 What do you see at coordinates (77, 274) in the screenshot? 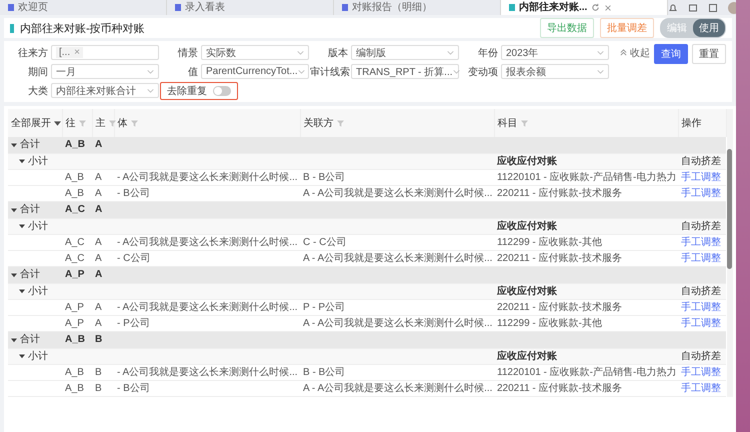
I see `table-cell: A_P` at bounding box center [77, 274].